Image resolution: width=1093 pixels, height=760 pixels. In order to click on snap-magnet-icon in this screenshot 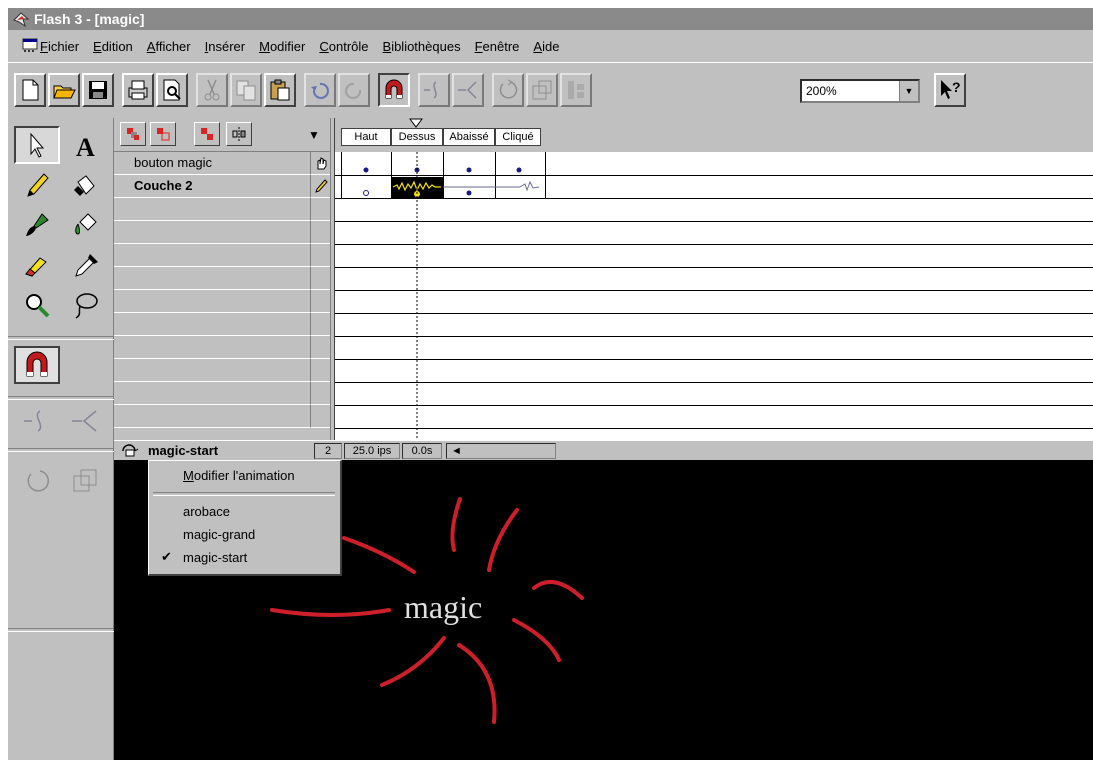, I will do `click(394, 89)`.